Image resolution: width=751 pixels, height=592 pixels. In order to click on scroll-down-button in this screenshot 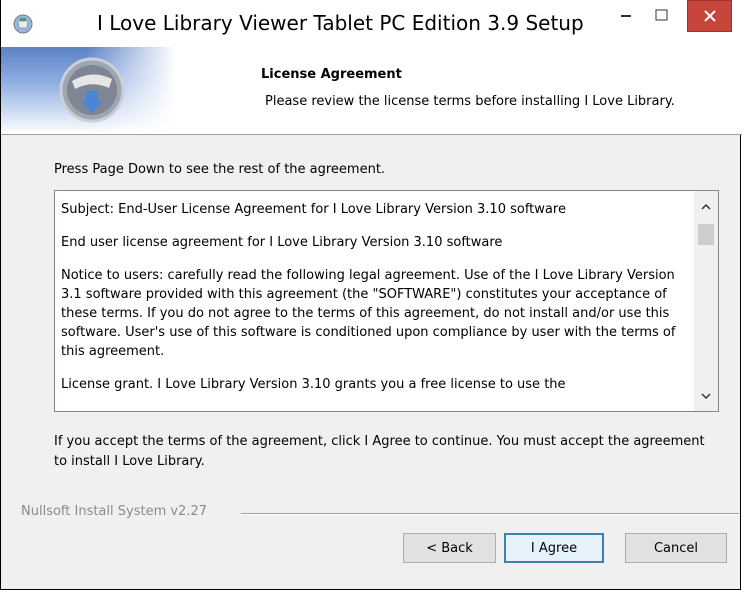, I will do `click(706, 396)`.